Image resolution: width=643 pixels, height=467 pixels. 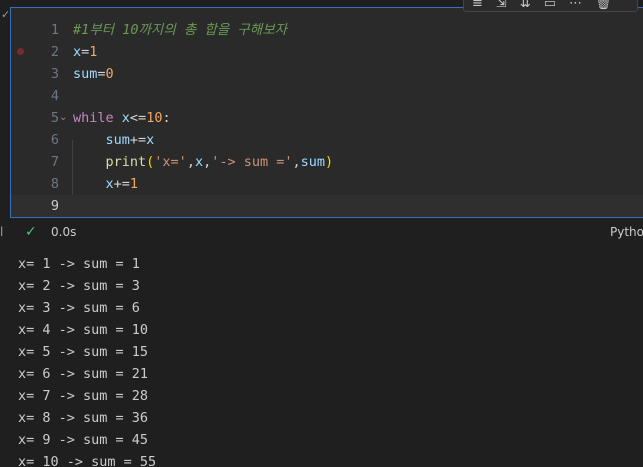 I want to click on code-text: sum+=x, so click(x=114, y=140).